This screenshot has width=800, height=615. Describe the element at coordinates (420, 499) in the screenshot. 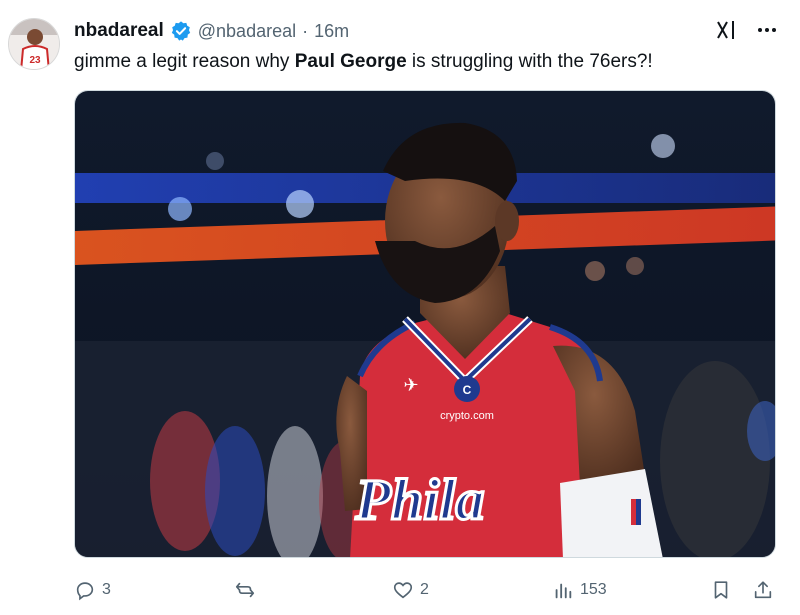

I see `jersey-wordmark: Phila` at that location.